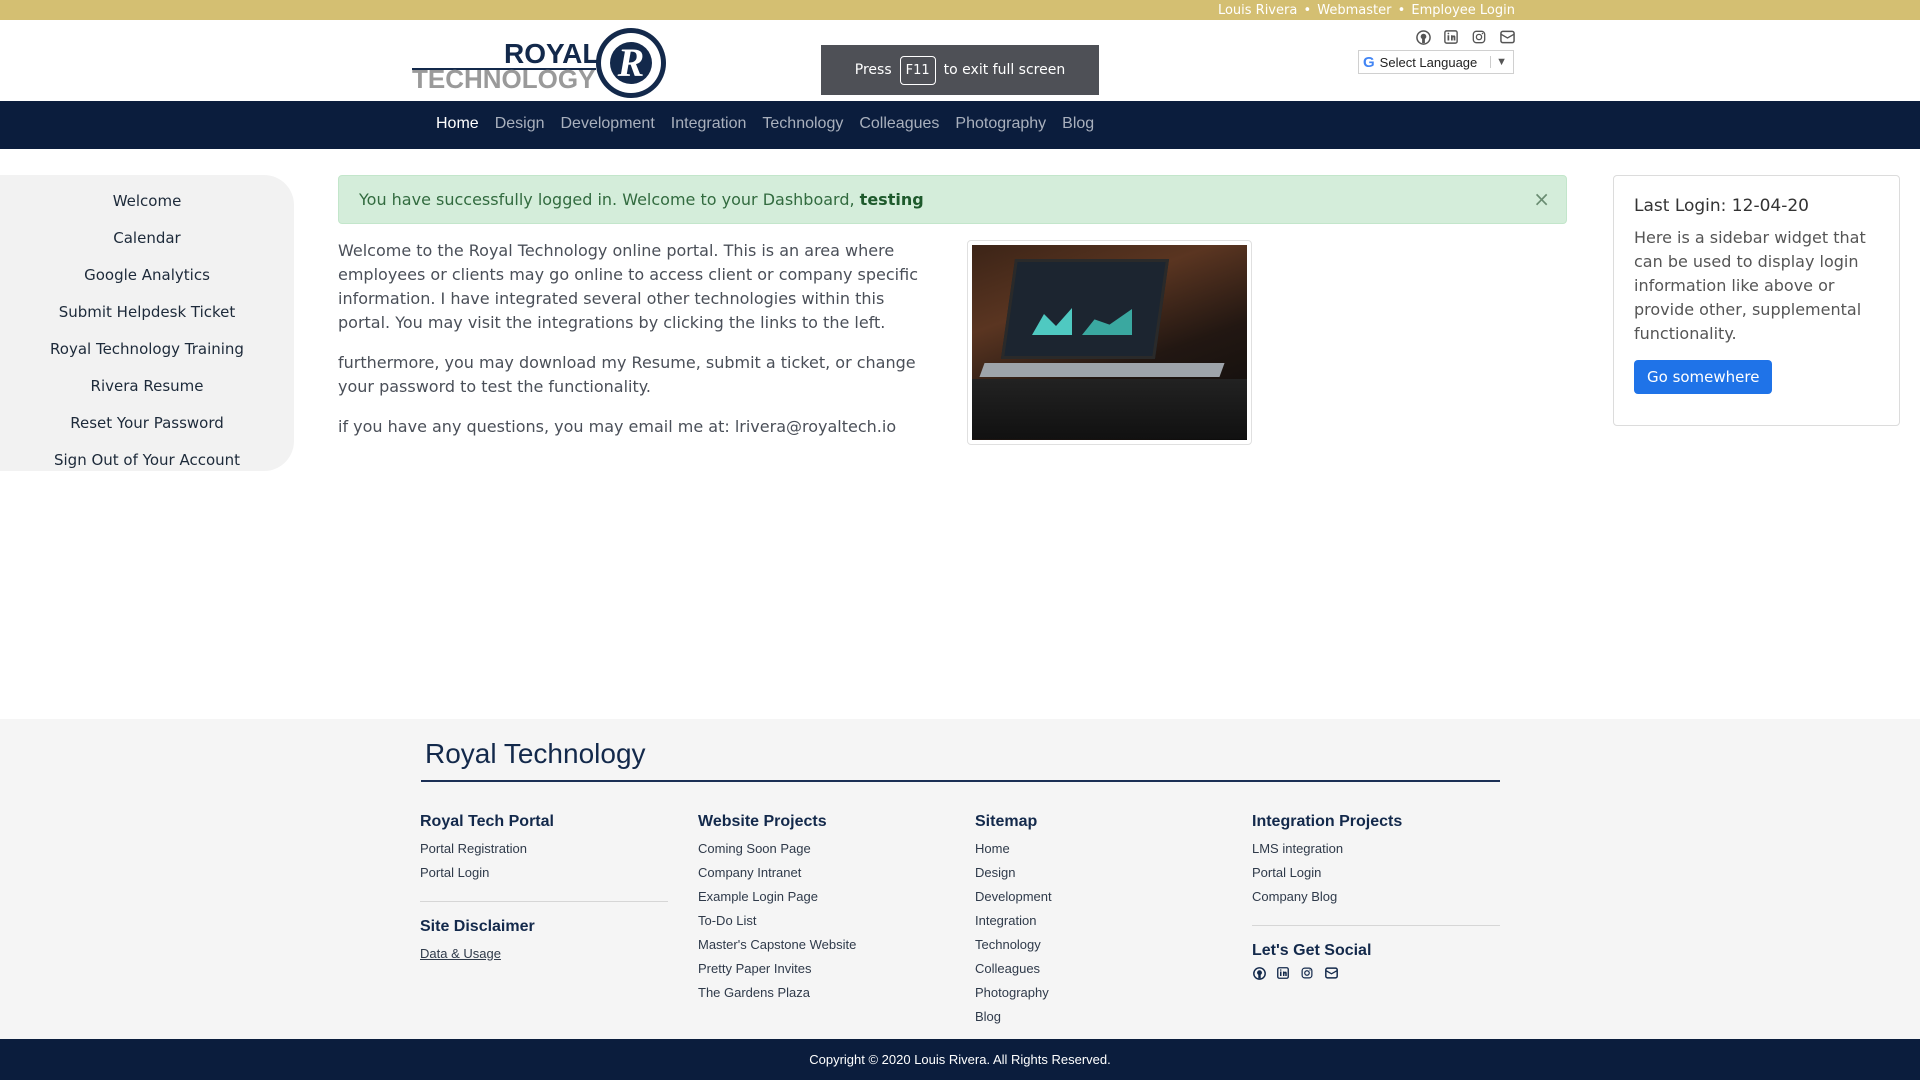 This screenshot has height=1080, width=1920. I want to click on chevron-down-icon: ▼, so click(1498, 62).